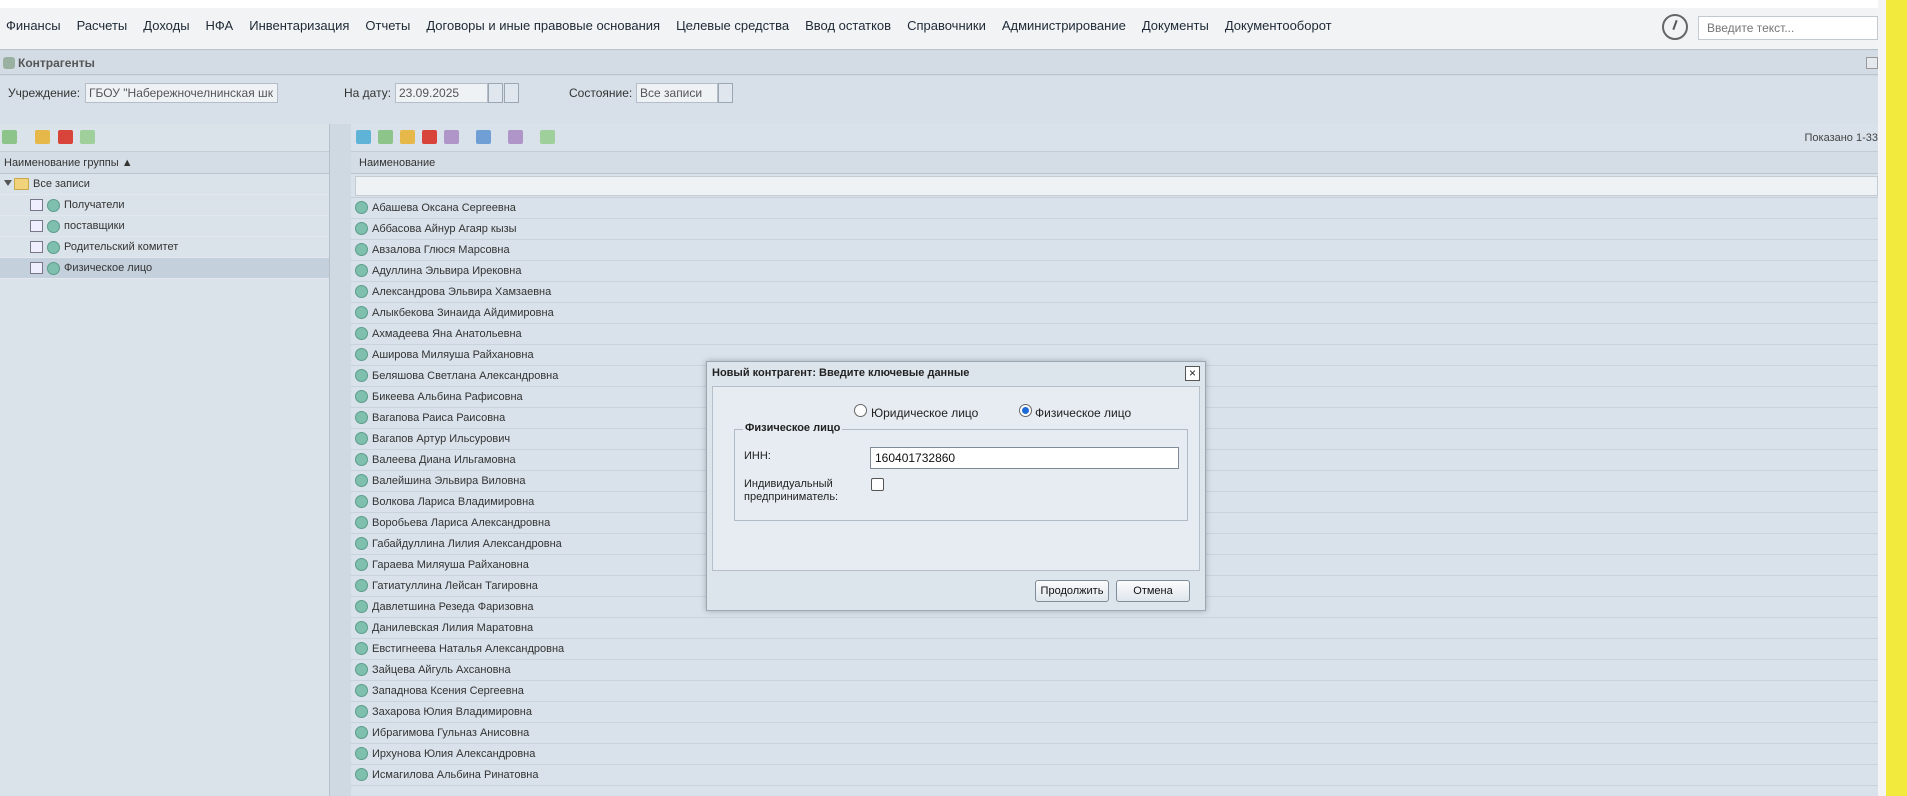 The image size is (1907, 796). Describe the element at coordinates (1280, 25) in the screenshot. I see `menu-item-workflow: Документооборот` at that location.